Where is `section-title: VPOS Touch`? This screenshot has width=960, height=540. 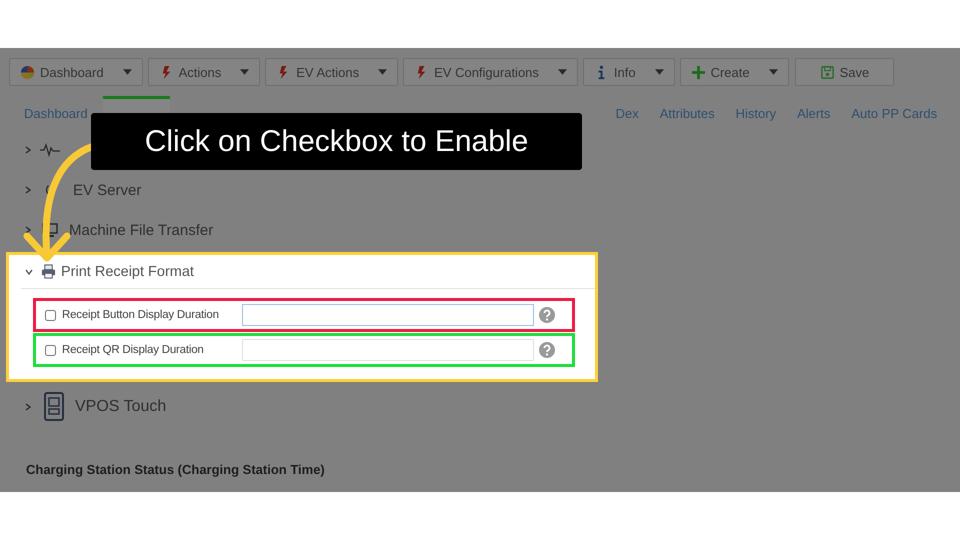
section-title: VPOS Touch is located at coordinates (120, 407).